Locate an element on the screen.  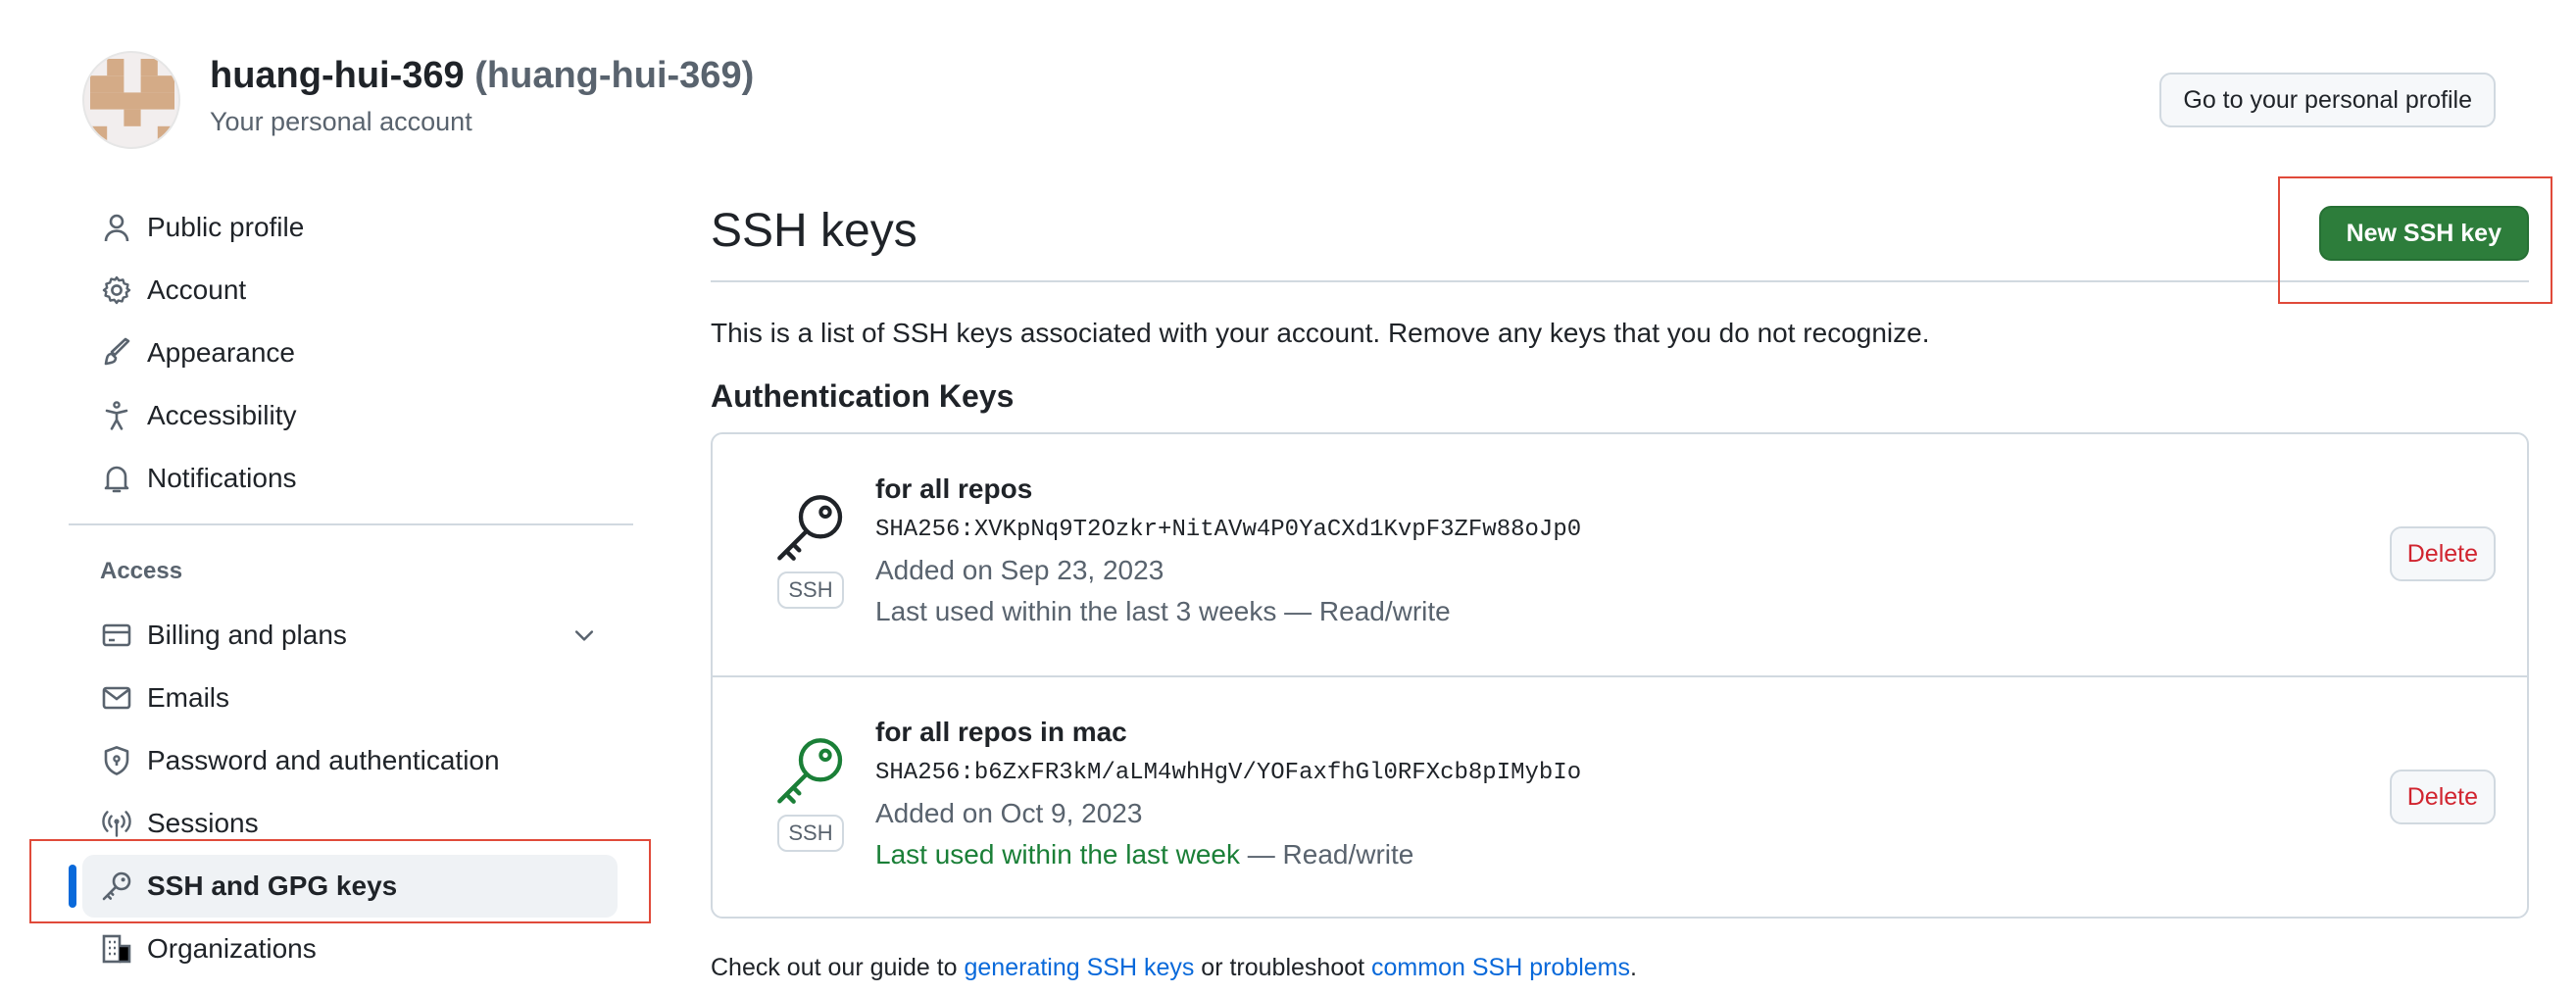
sidebar-item-label: Sessions is located at coordinates (203, 823).